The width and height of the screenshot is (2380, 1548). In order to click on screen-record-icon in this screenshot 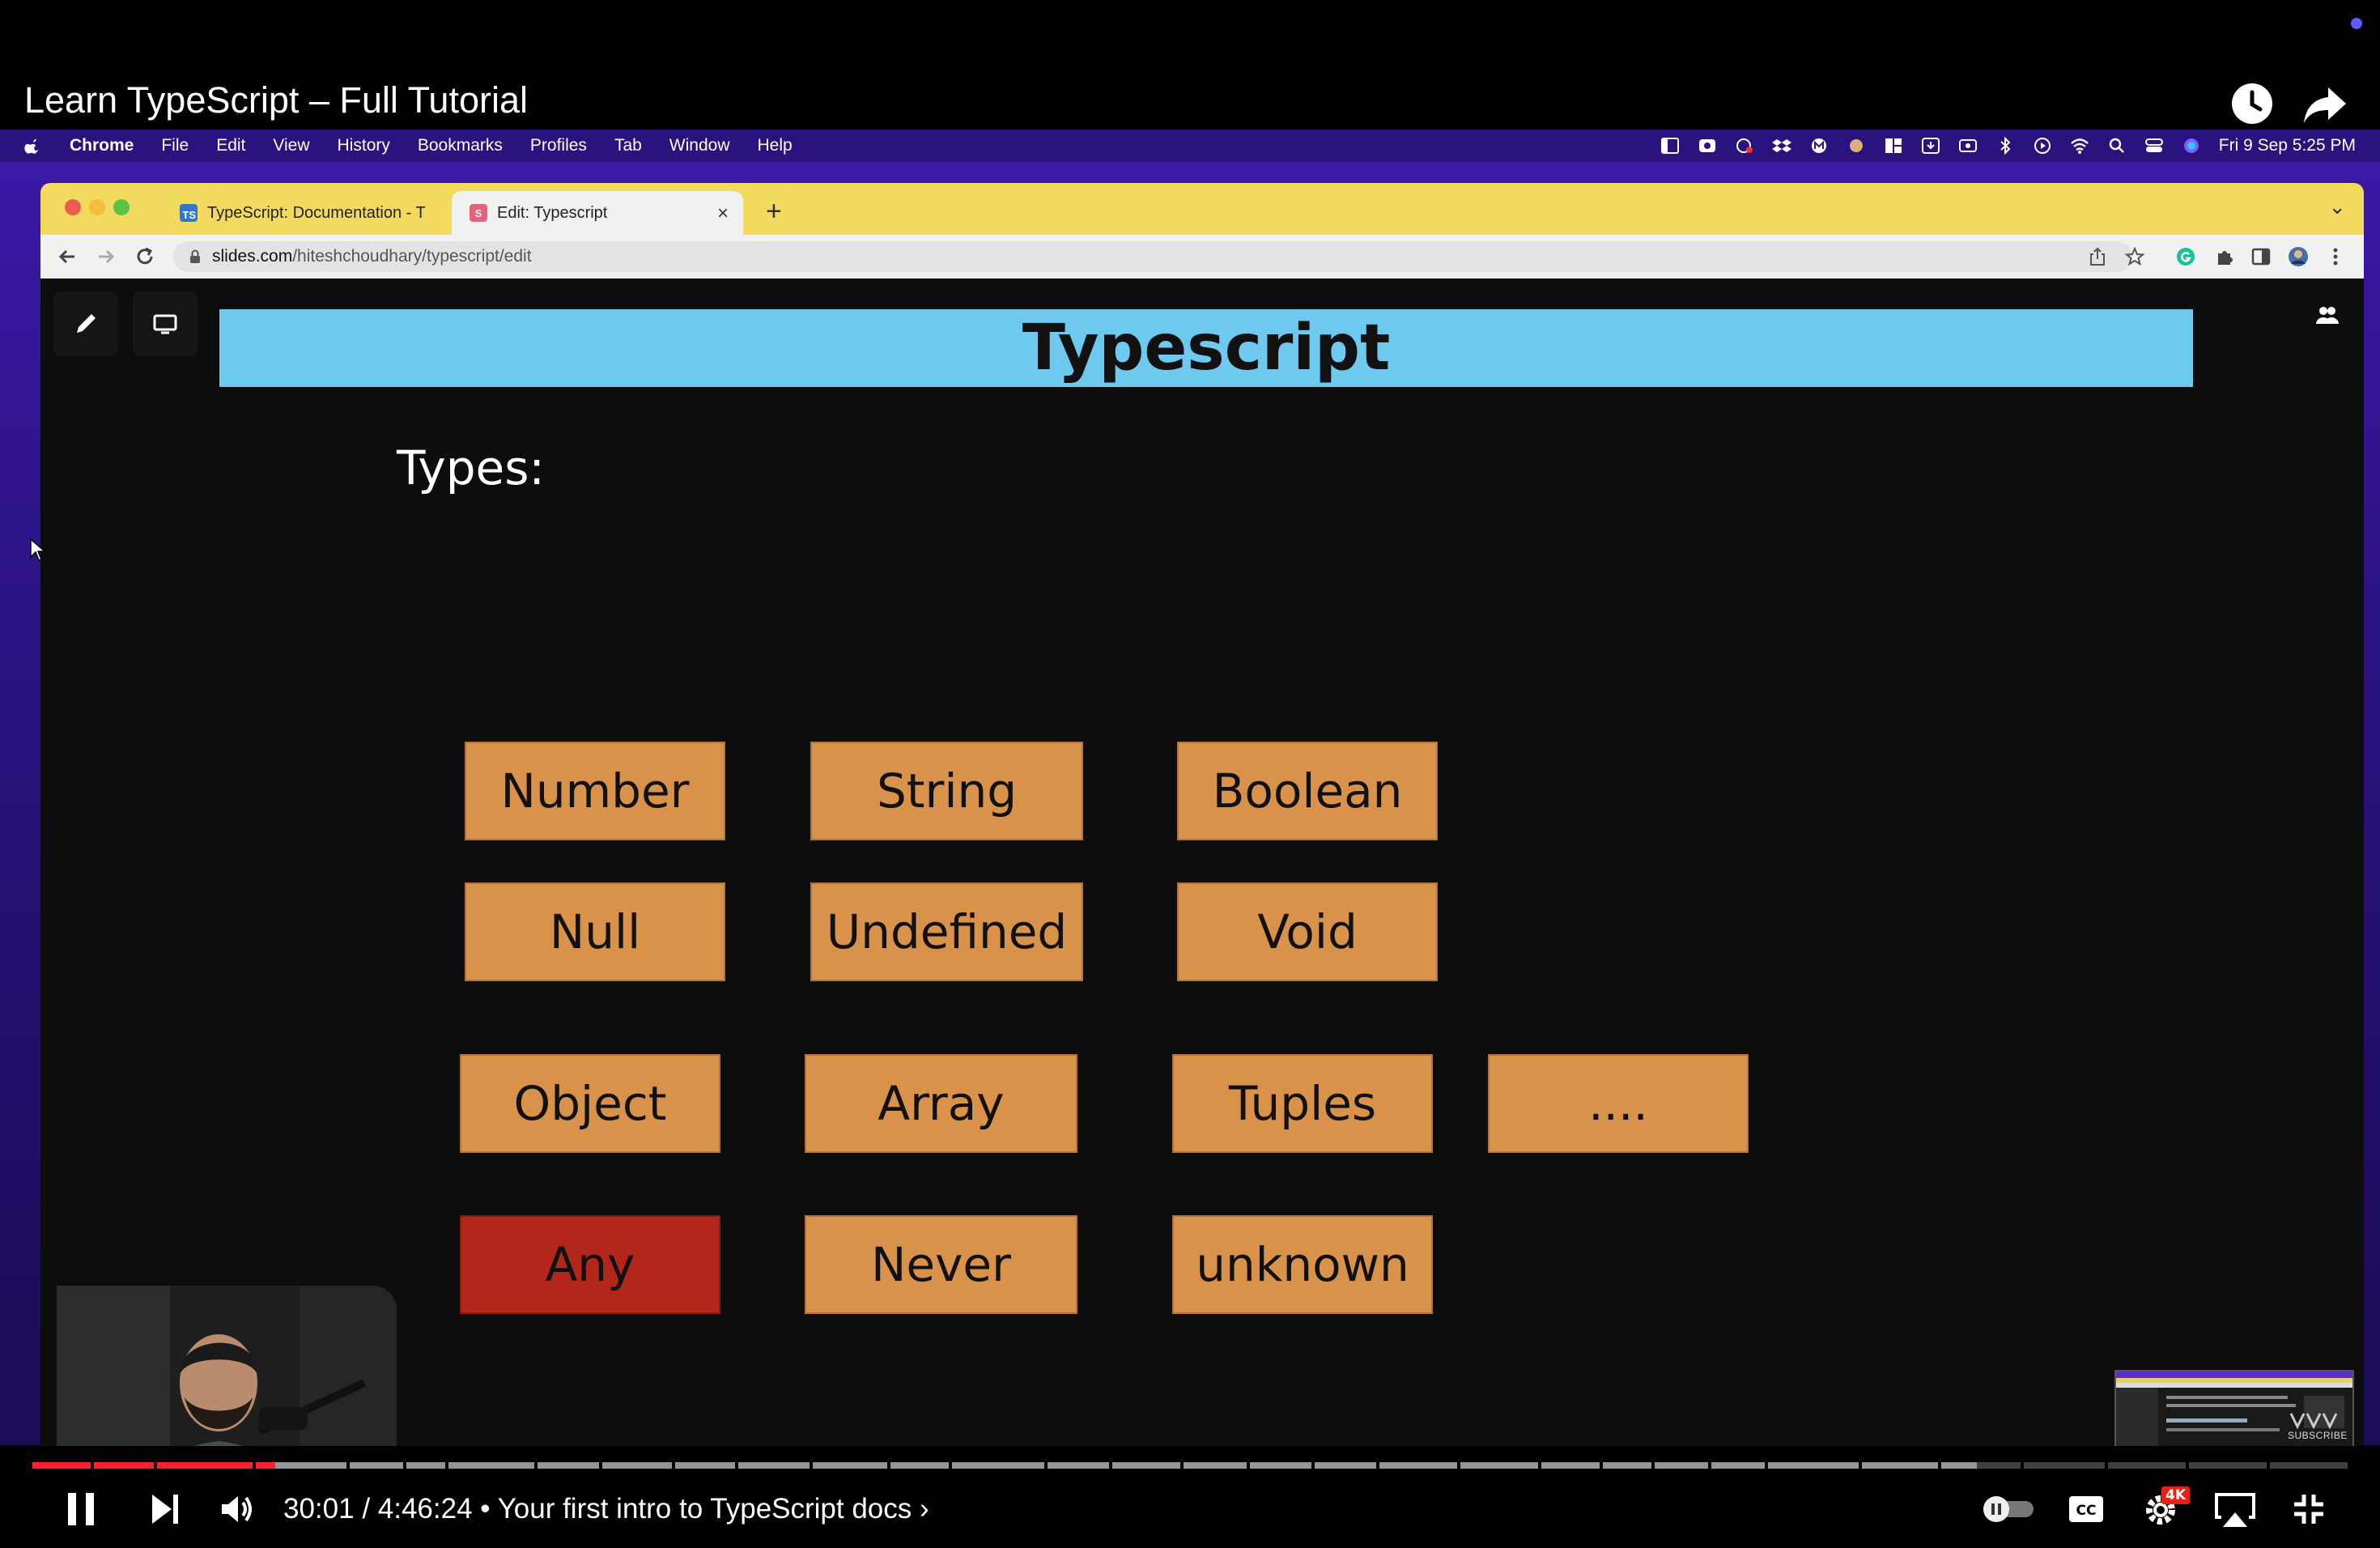, I will do `click(1968, 146)`.